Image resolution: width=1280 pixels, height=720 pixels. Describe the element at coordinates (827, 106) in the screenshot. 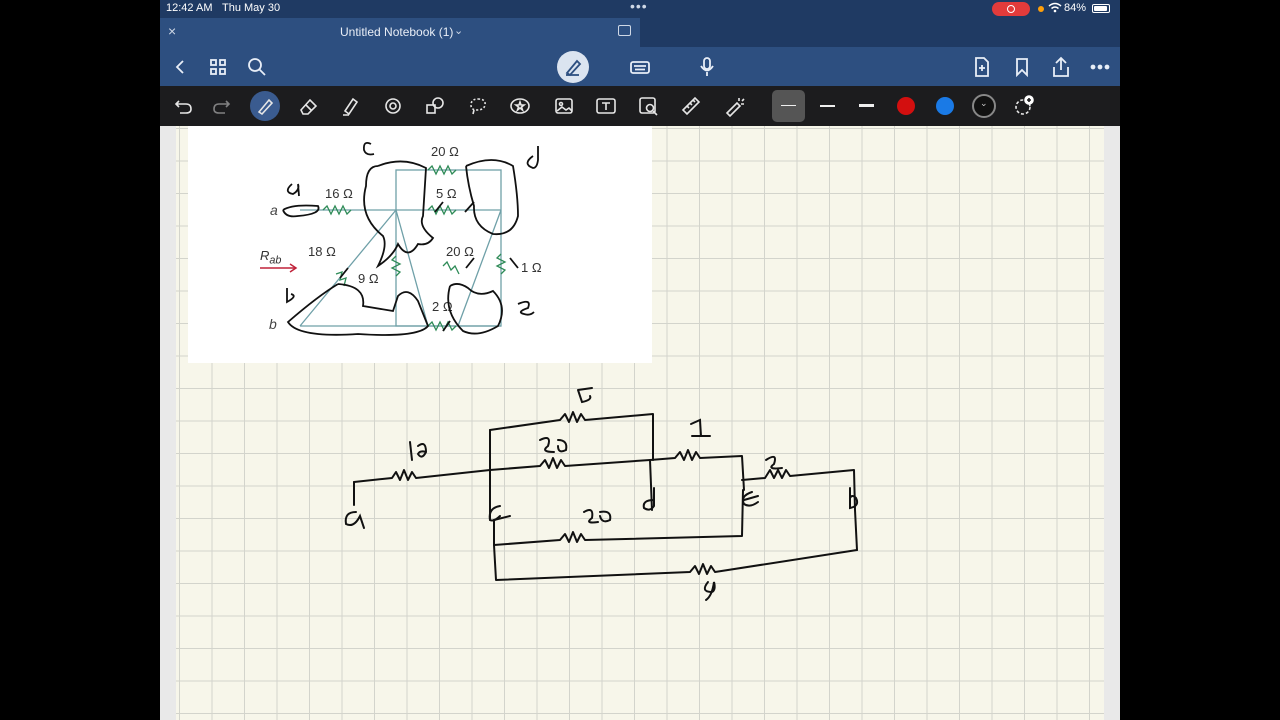

I see `thickness-medium-icon` at that location.